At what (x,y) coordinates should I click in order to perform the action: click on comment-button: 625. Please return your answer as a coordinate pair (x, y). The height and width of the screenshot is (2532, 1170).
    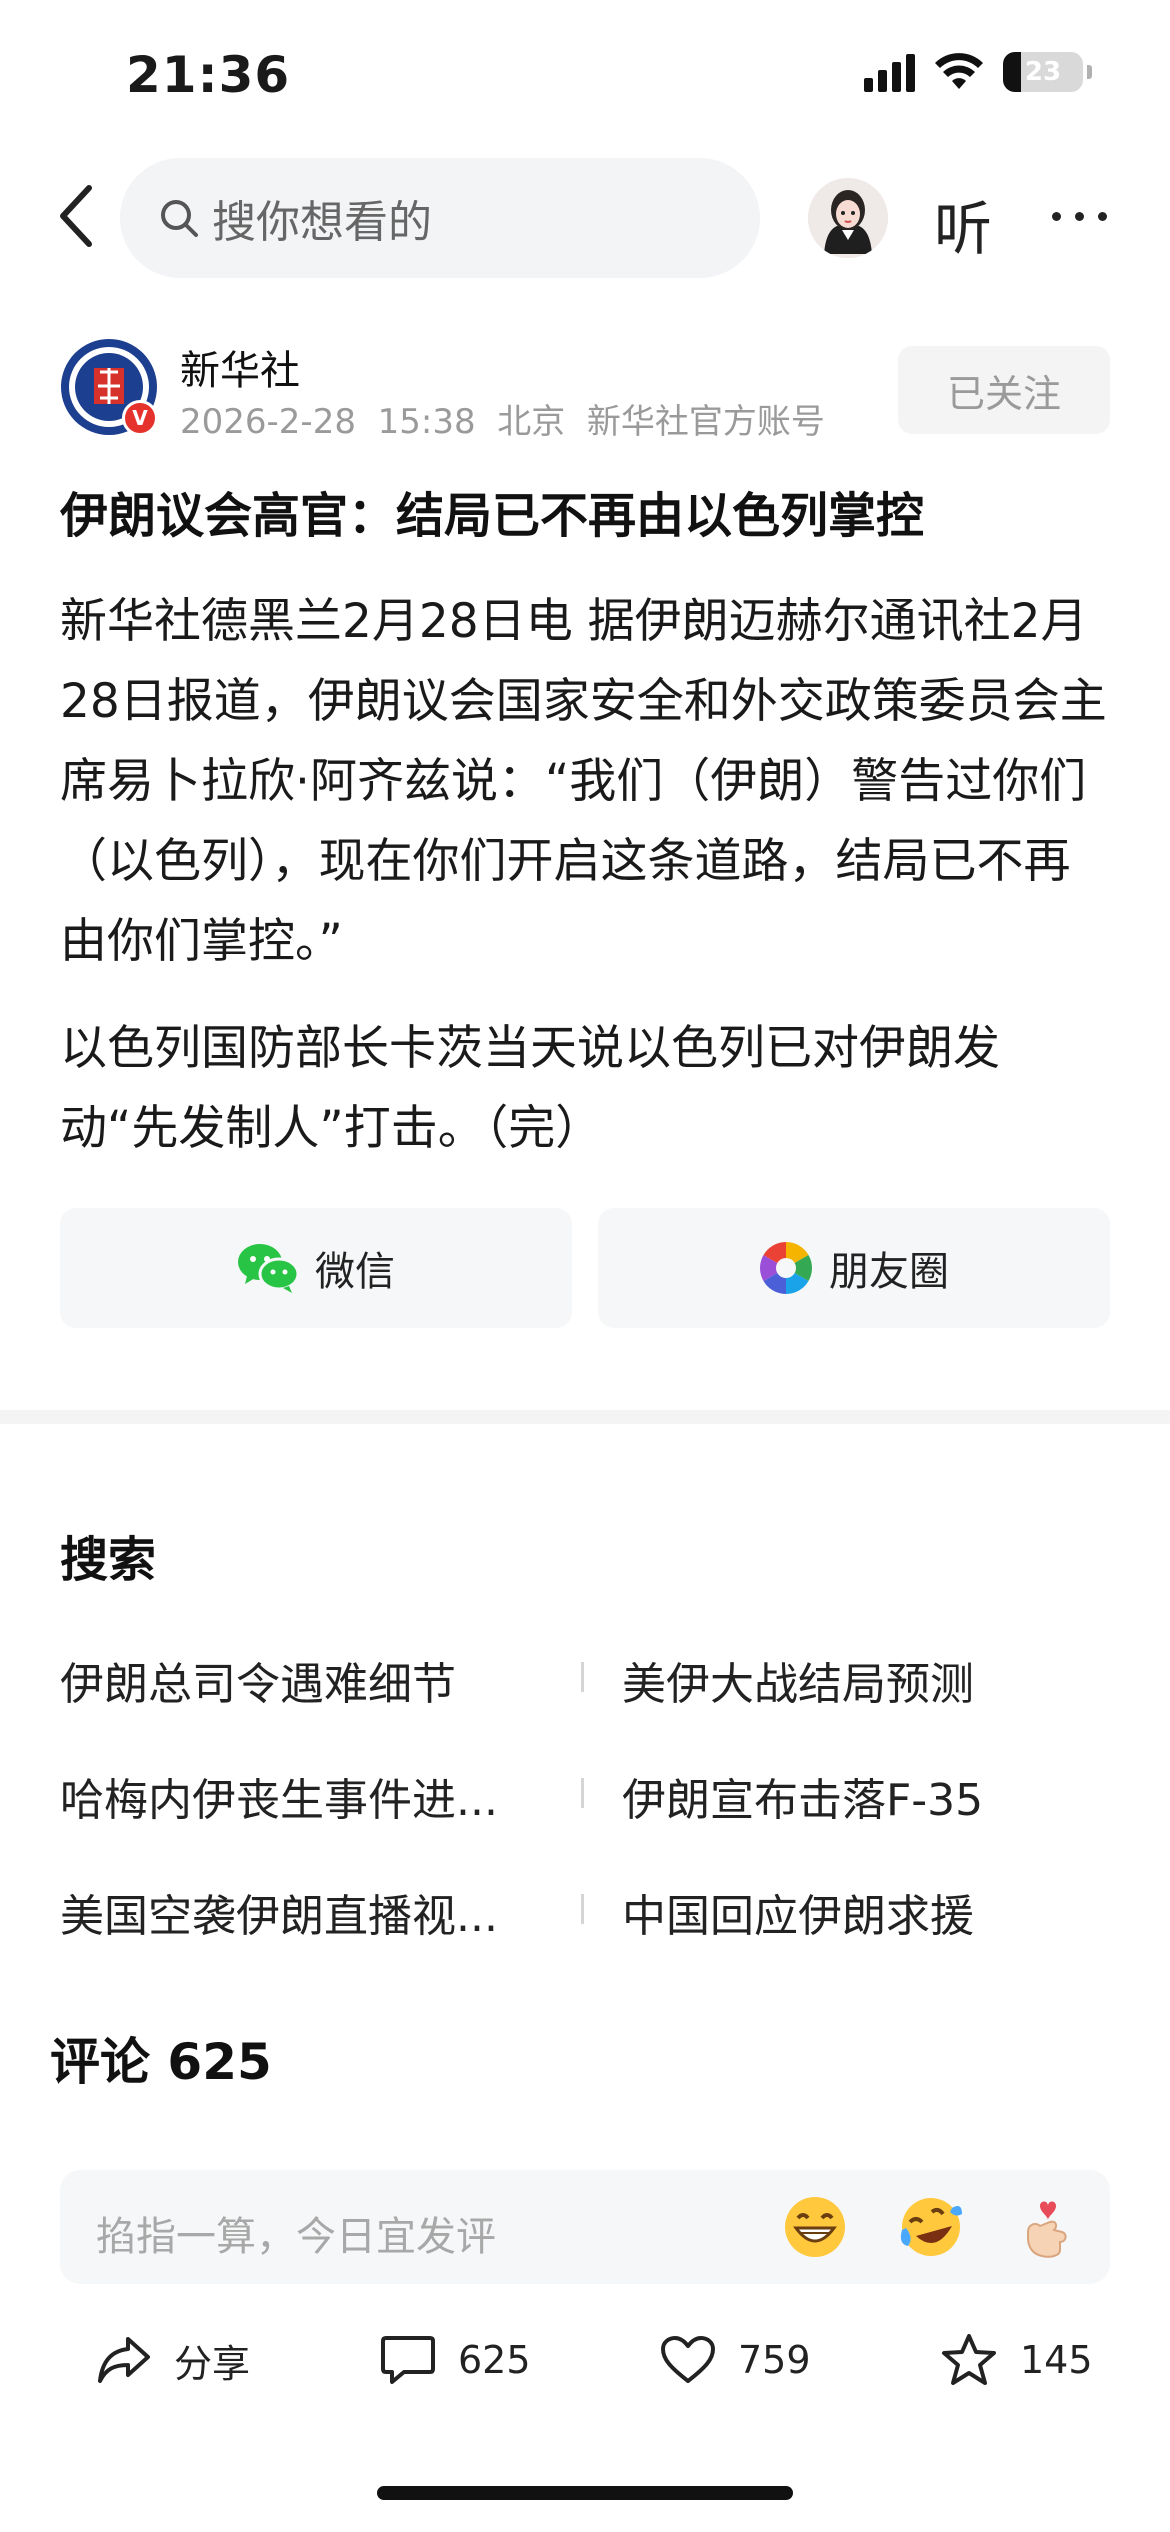
    Looking at the image, I should click on (455, 2360).